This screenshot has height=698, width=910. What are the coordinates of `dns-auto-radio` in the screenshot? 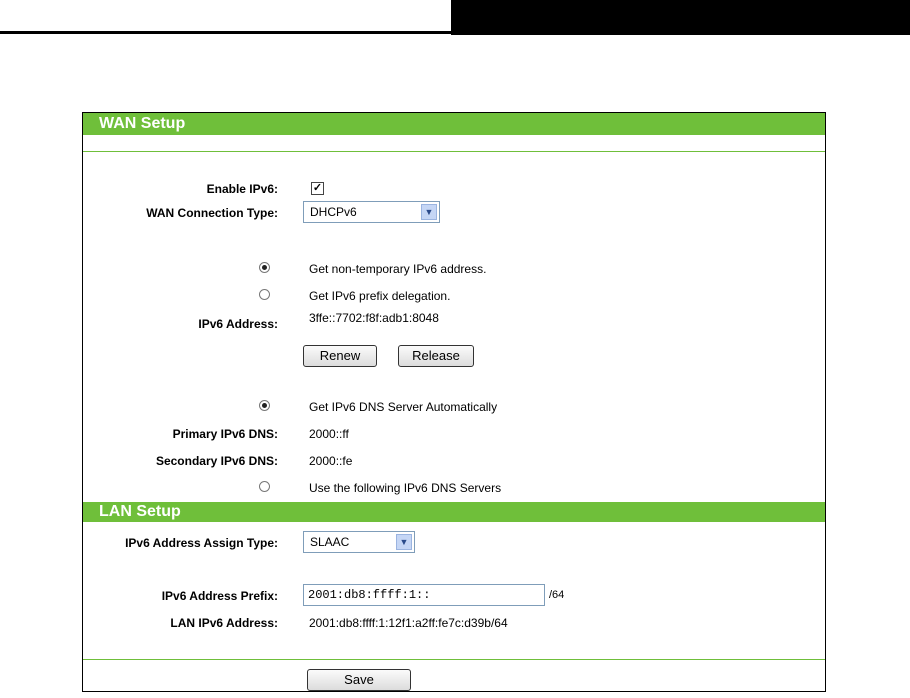 It's located at (264, 405).